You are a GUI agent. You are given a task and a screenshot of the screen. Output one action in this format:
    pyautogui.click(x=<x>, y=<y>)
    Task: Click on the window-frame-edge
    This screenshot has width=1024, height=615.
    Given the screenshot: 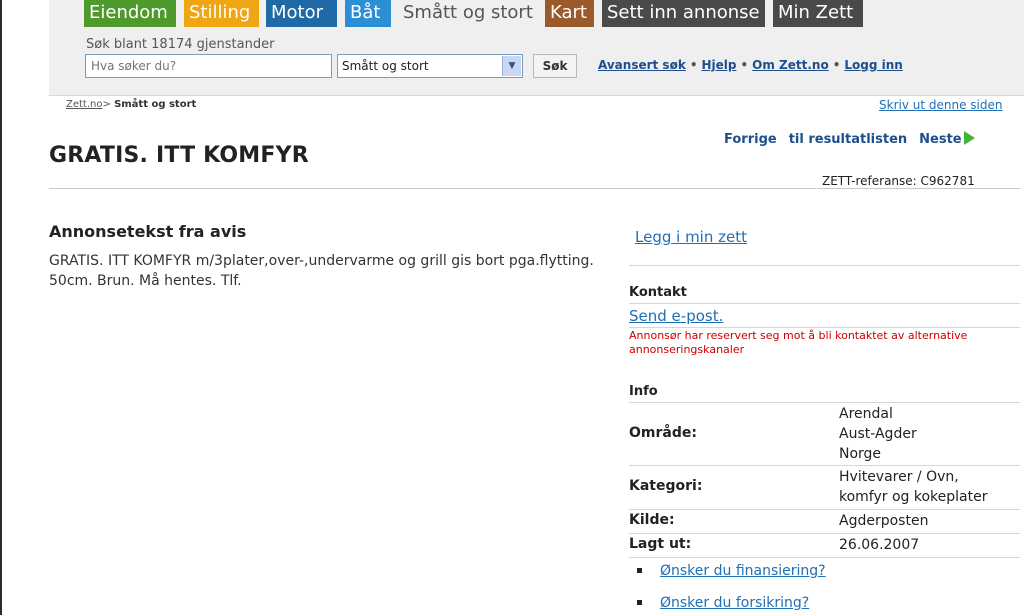 What is the action you would take?
    pyautogui.click(x=1, y=307)
    